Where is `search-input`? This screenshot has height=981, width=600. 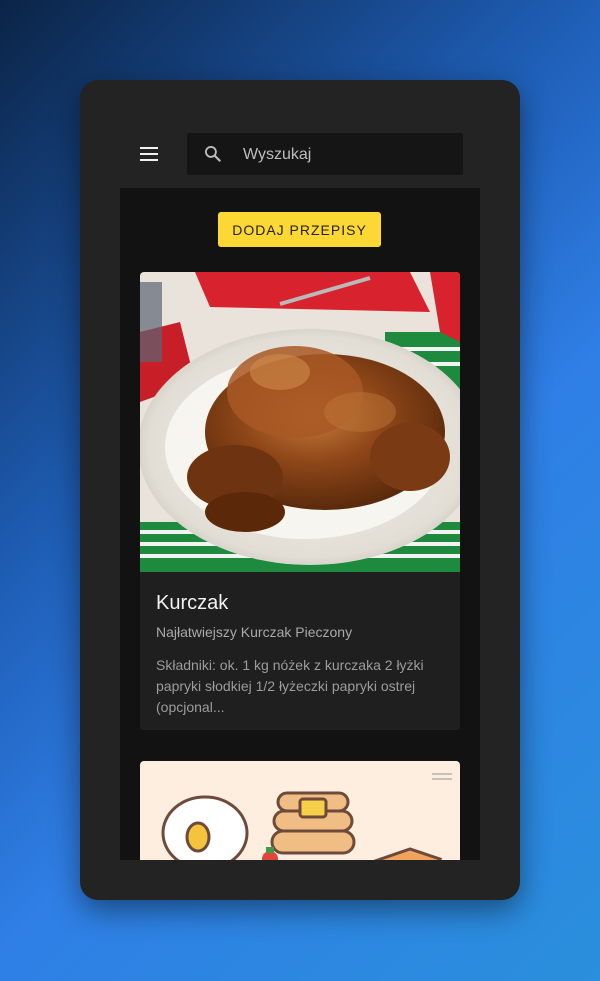 search-input is located at coordinates (348, 155).